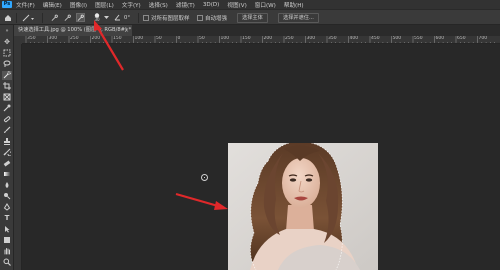  What do you see at coordinates (7, 207) in the screenshot?
I see `pen-icon` at bounding box center [7, 207].